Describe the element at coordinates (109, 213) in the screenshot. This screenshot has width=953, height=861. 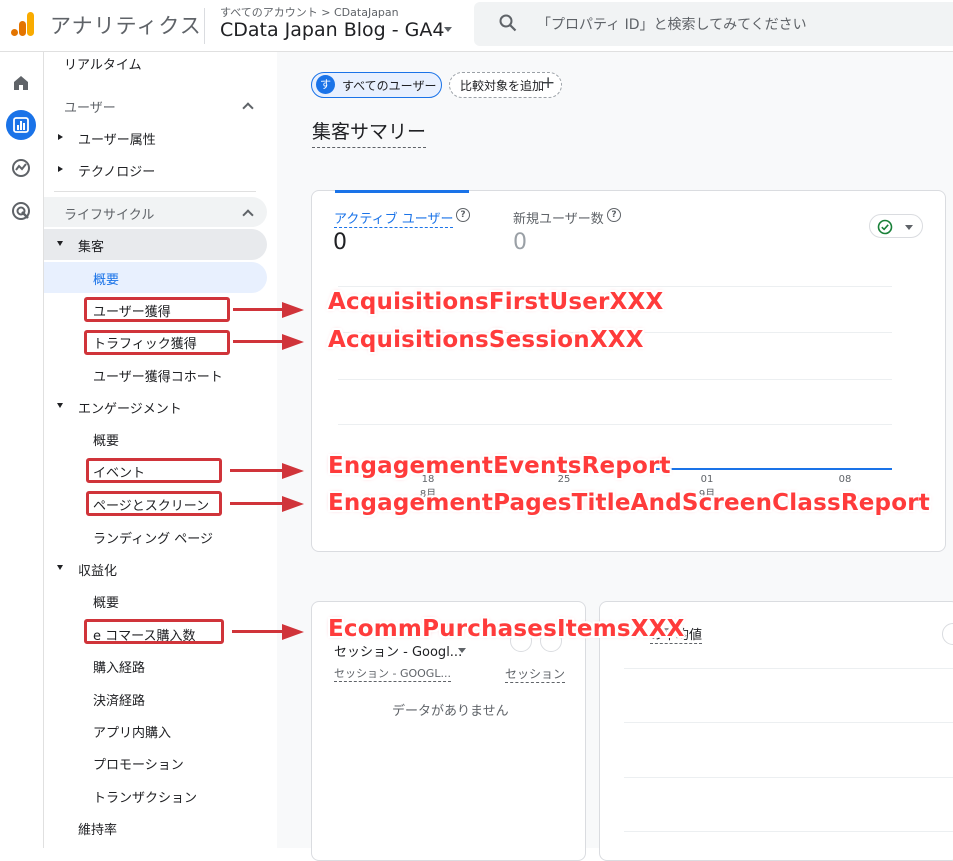
I see `sidebar-section-lifecycle: ライフサイクル` at that location.